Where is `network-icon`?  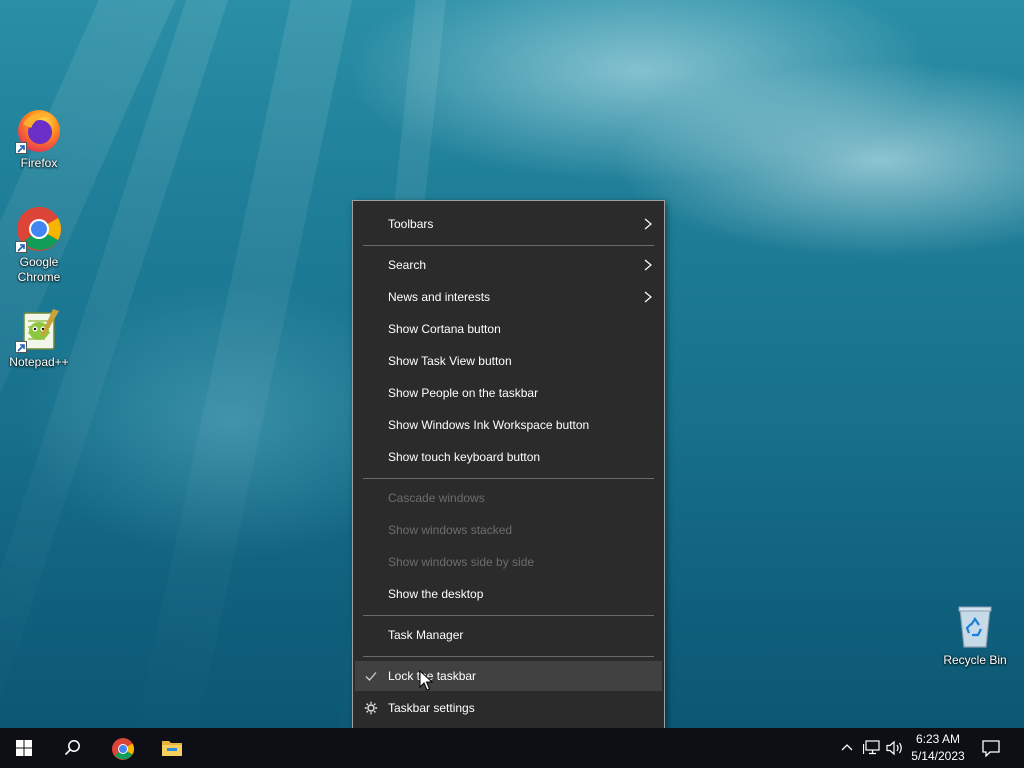
network-icon is located at coordinates (871, 747).